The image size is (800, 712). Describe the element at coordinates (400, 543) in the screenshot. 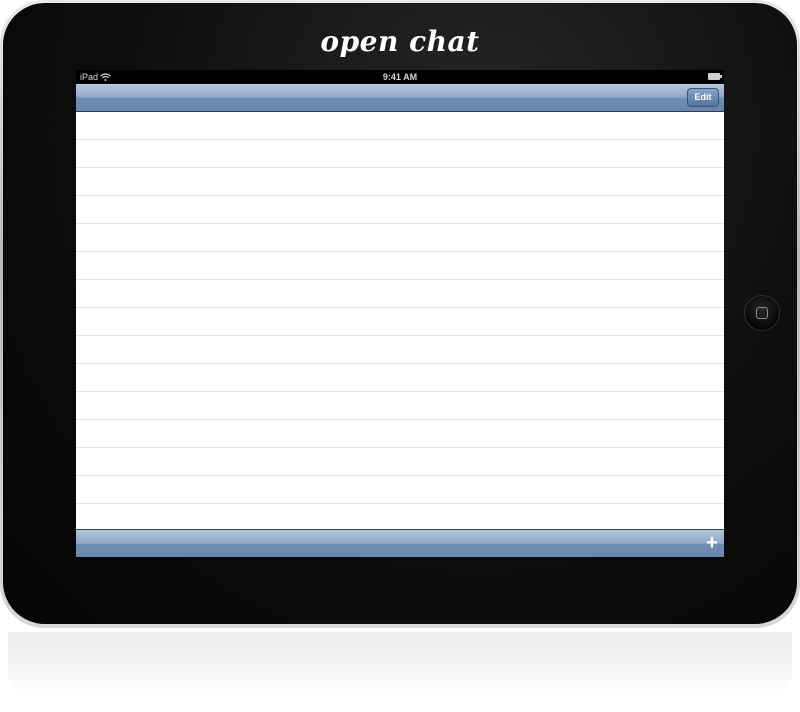

I see `bottom-toolbar: +` at that location.